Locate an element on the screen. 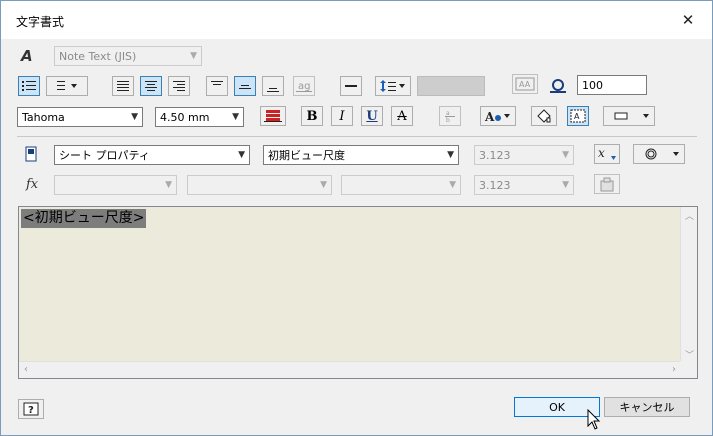 This screenshot has height=436, width=713. parameter-type-icon is located at coordinates (31, 155).